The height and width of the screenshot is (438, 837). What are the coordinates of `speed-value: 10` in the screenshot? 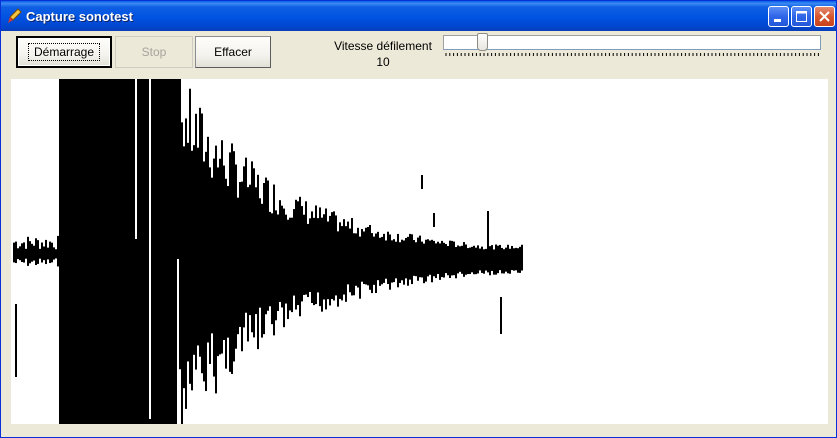 It's located at (383, 62).